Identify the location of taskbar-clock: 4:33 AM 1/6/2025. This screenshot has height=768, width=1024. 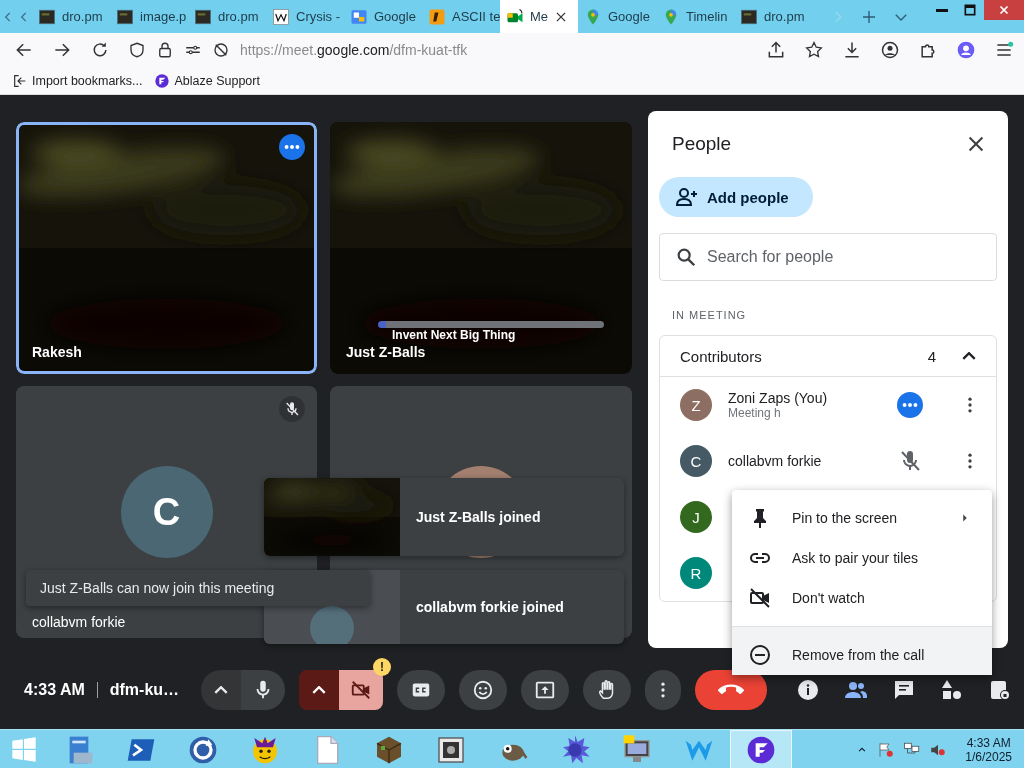
(988, 750).